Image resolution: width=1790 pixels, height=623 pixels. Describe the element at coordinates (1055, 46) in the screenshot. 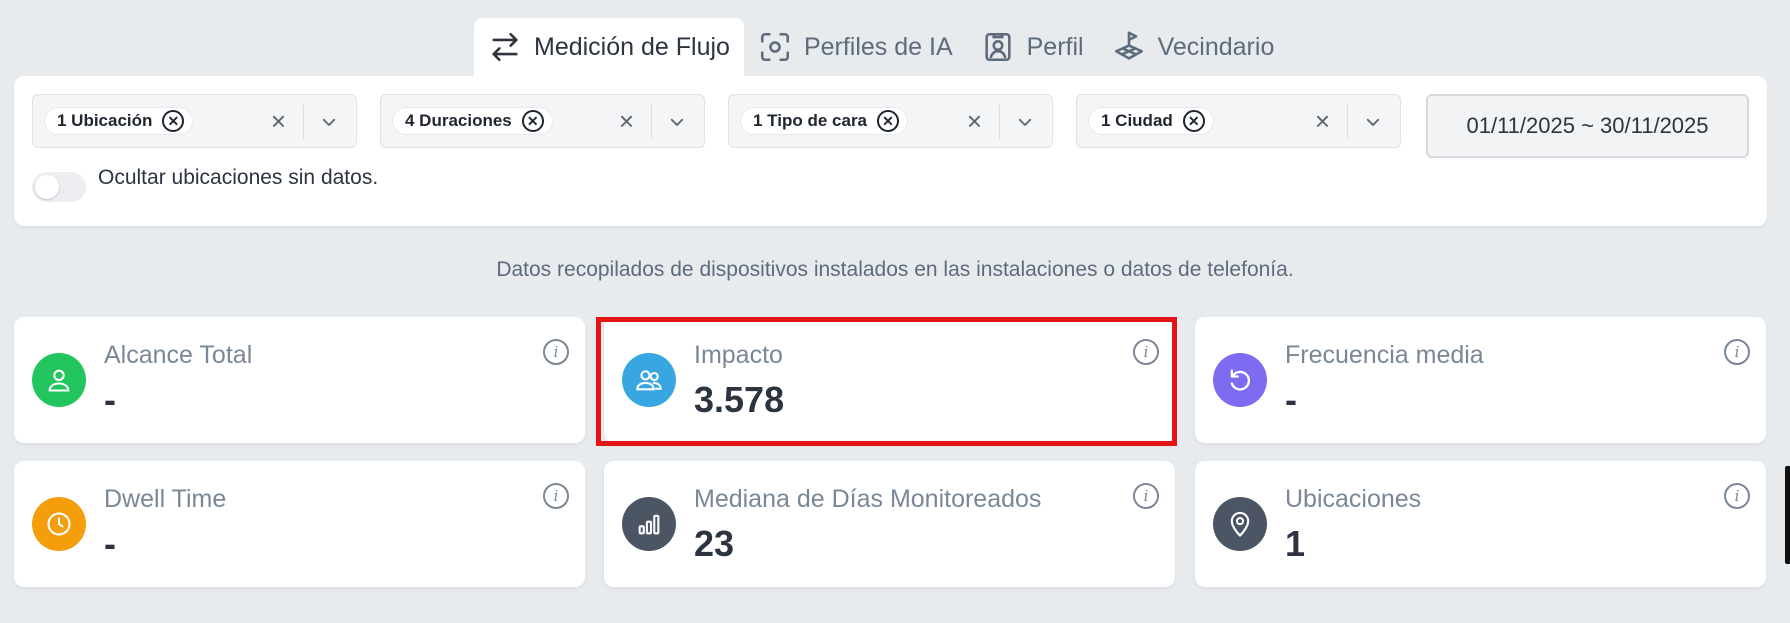

I see `tab-label: Perfil` at that location.